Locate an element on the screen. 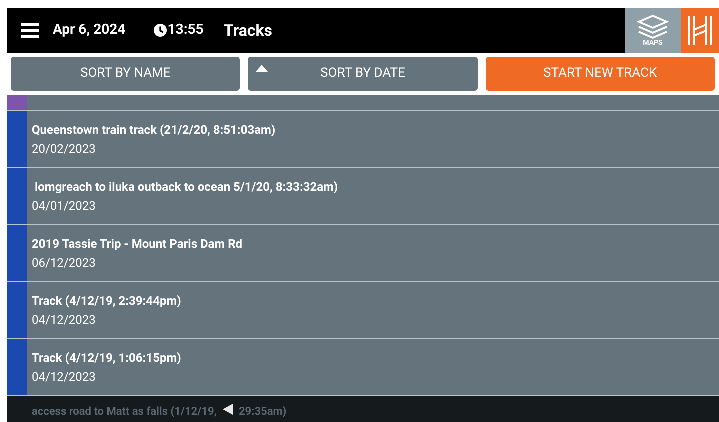 This screenshot has width=719, height=422. sort-button: SORT BY DATE is located at coordinates (363, 74).